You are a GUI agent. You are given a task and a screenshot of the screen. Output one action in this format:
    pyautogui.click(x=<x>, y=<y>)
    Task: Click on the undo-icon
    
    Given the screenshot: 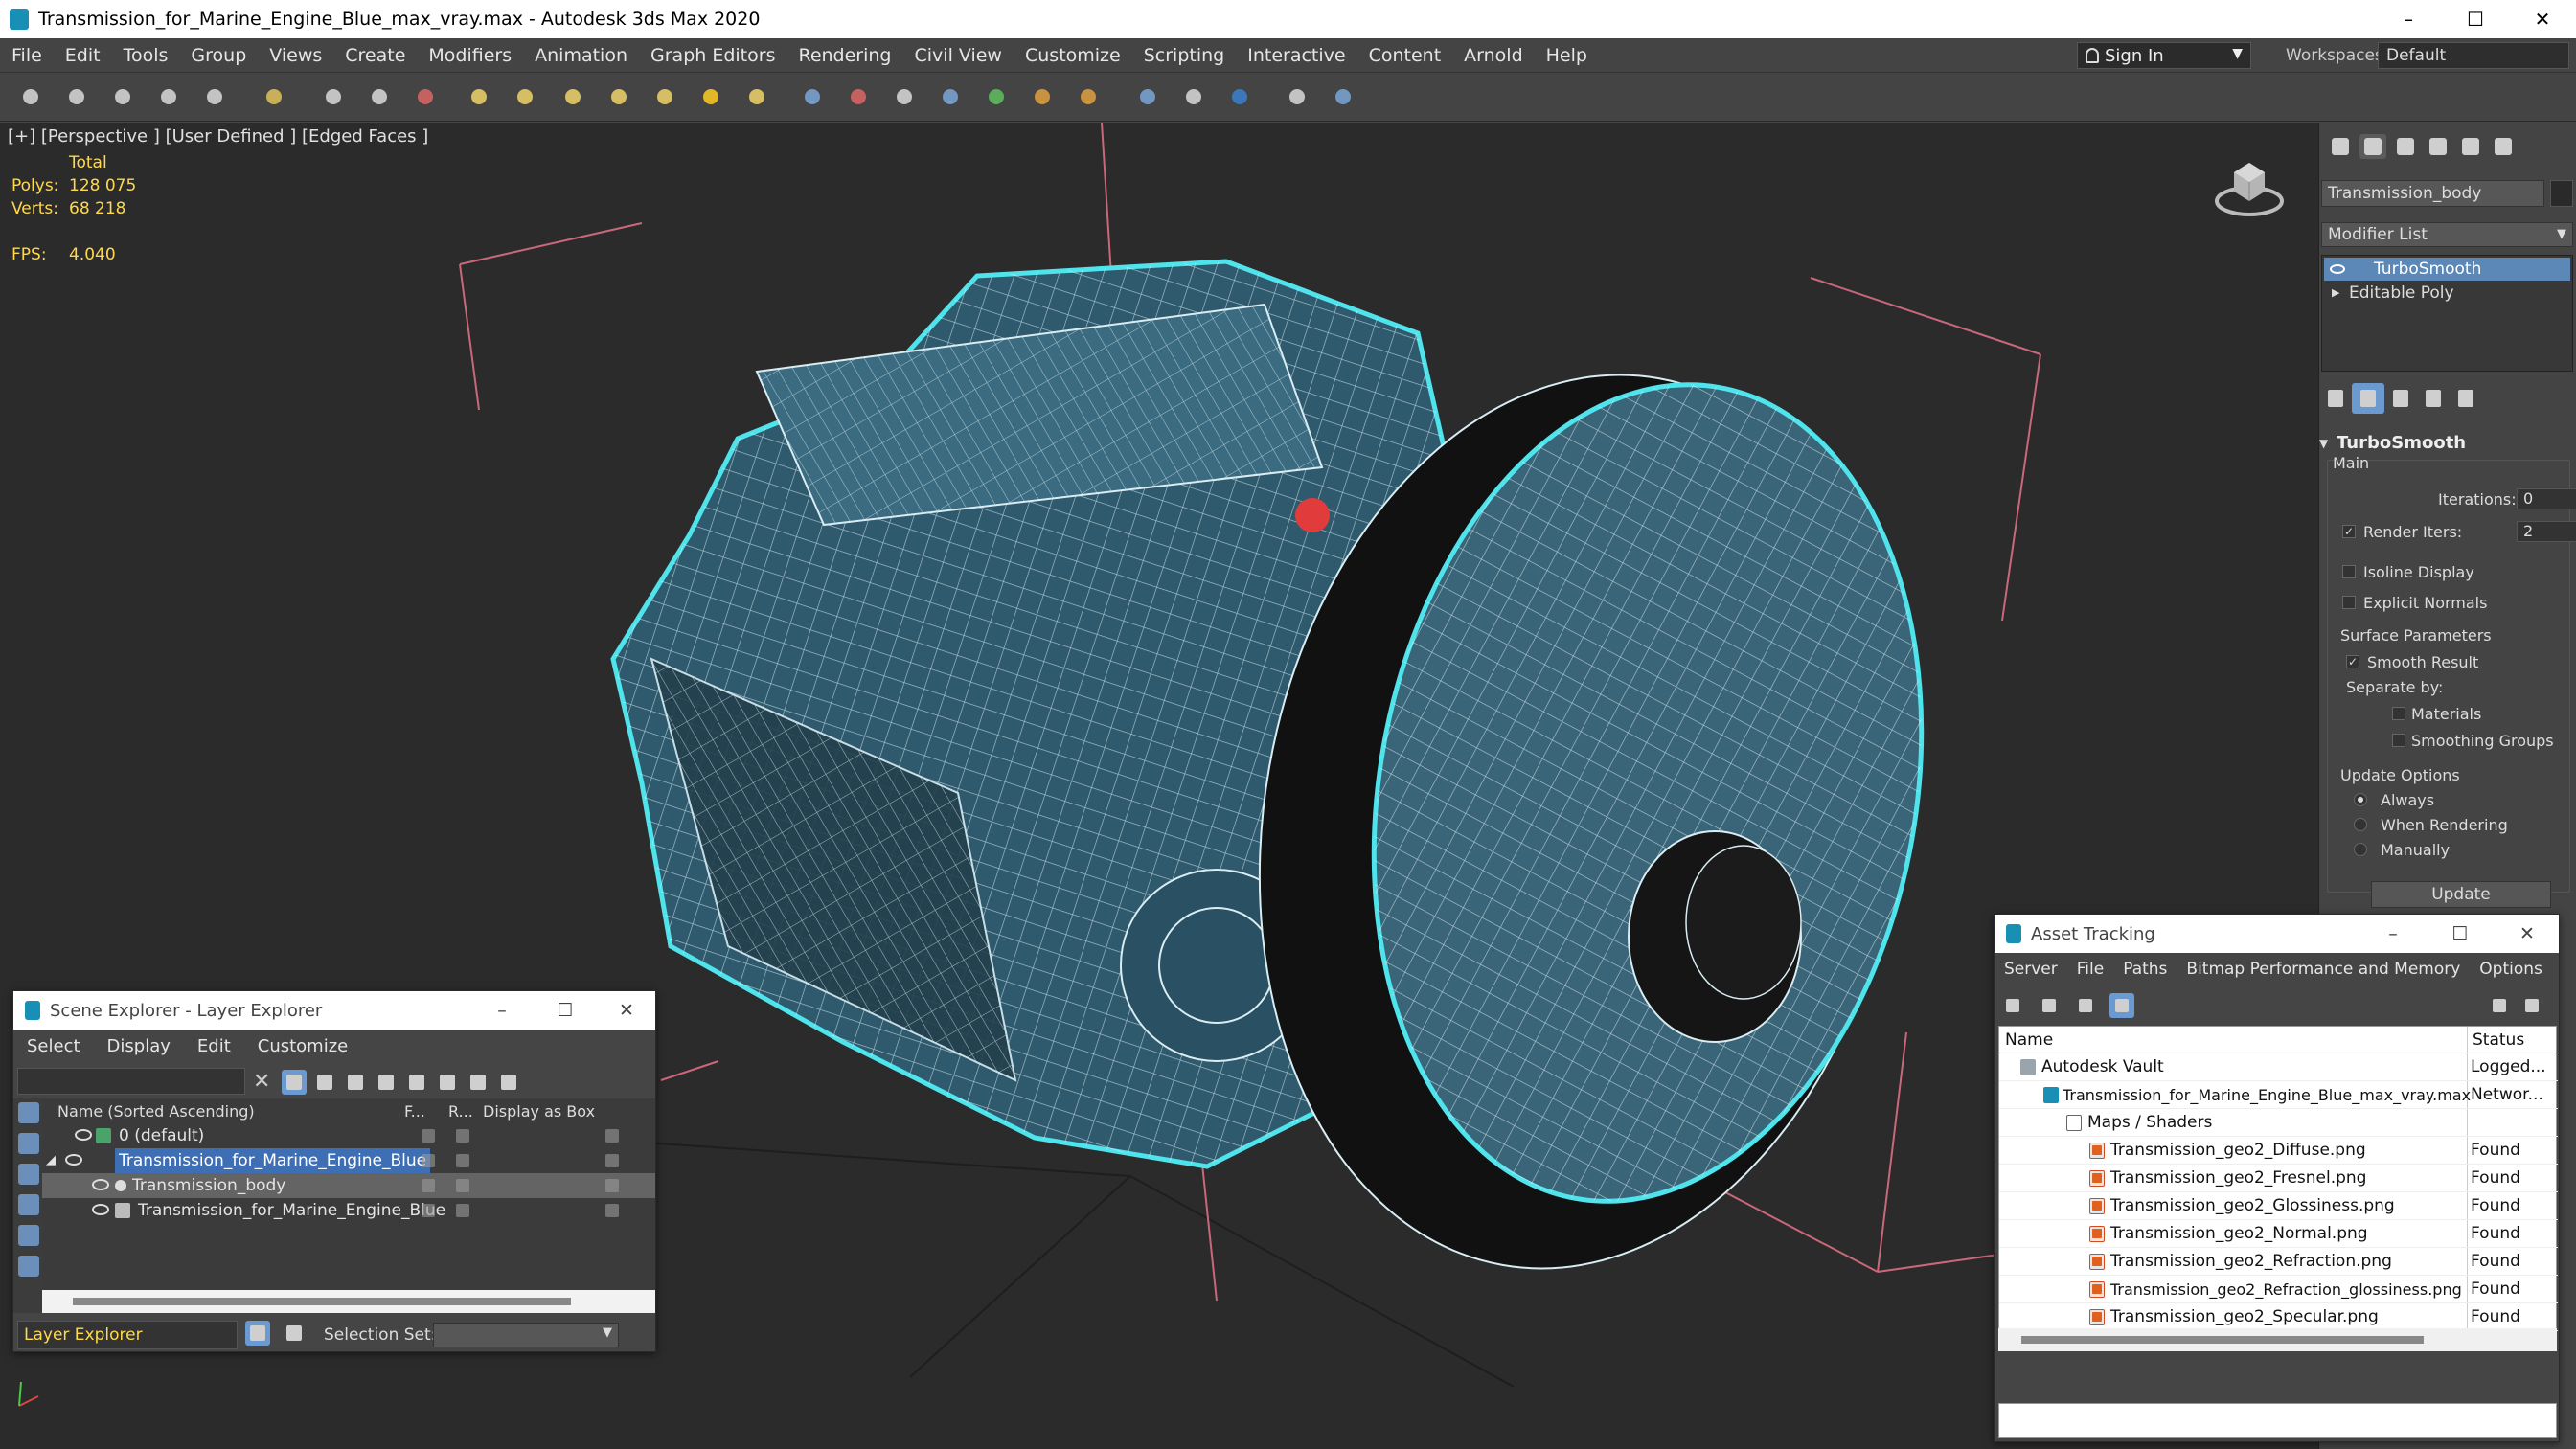 What is the action you would take?
    pyautogui.click(x=31, y=96)
    